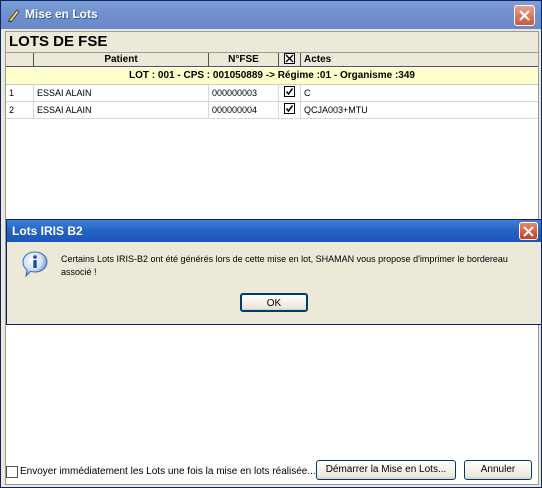 The height and width of the screenshot is (488, 542). What do you see at coordinates (419, 60) in the screenshot?
I see `column-header-actes: Actes` at bounding box center [419, 60].